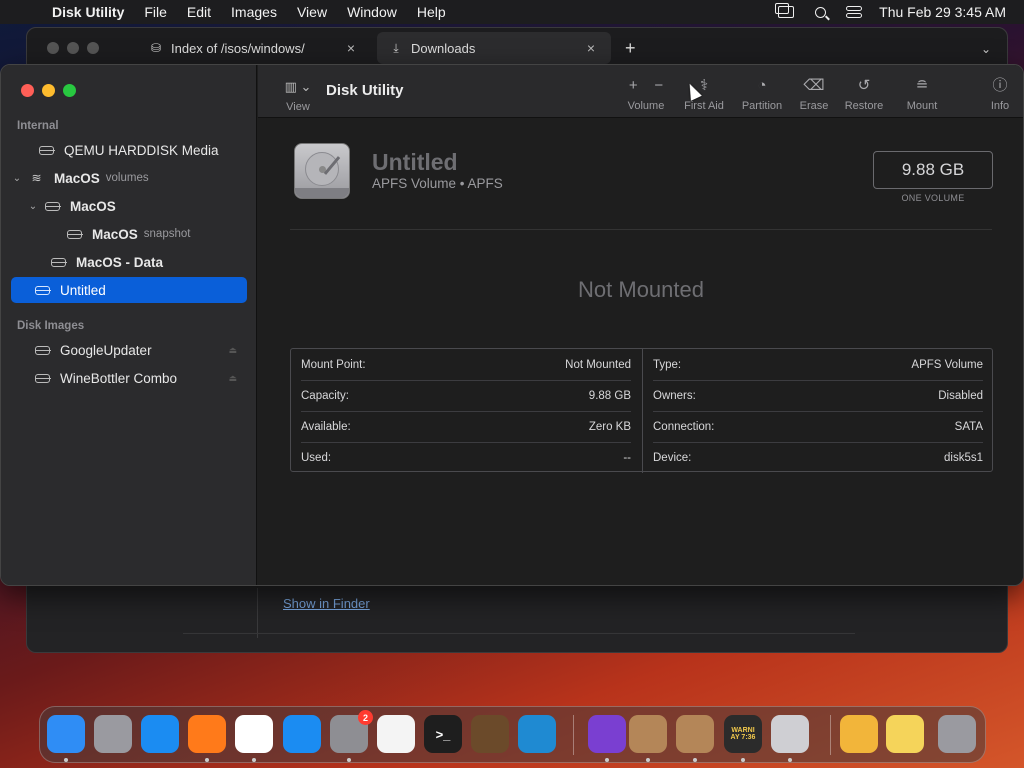  What do you see at coordinates (93, 48) in the screenshot?
I see `browser-zoom-button` at bounding box center [93, 48].